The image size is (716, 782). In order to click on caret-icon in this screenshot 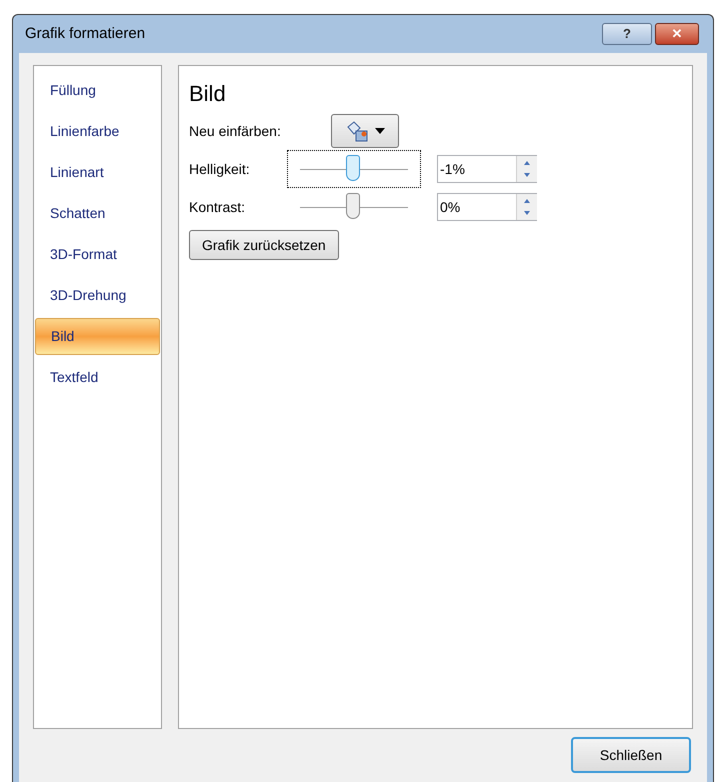, I will do `click(380, 131)`.